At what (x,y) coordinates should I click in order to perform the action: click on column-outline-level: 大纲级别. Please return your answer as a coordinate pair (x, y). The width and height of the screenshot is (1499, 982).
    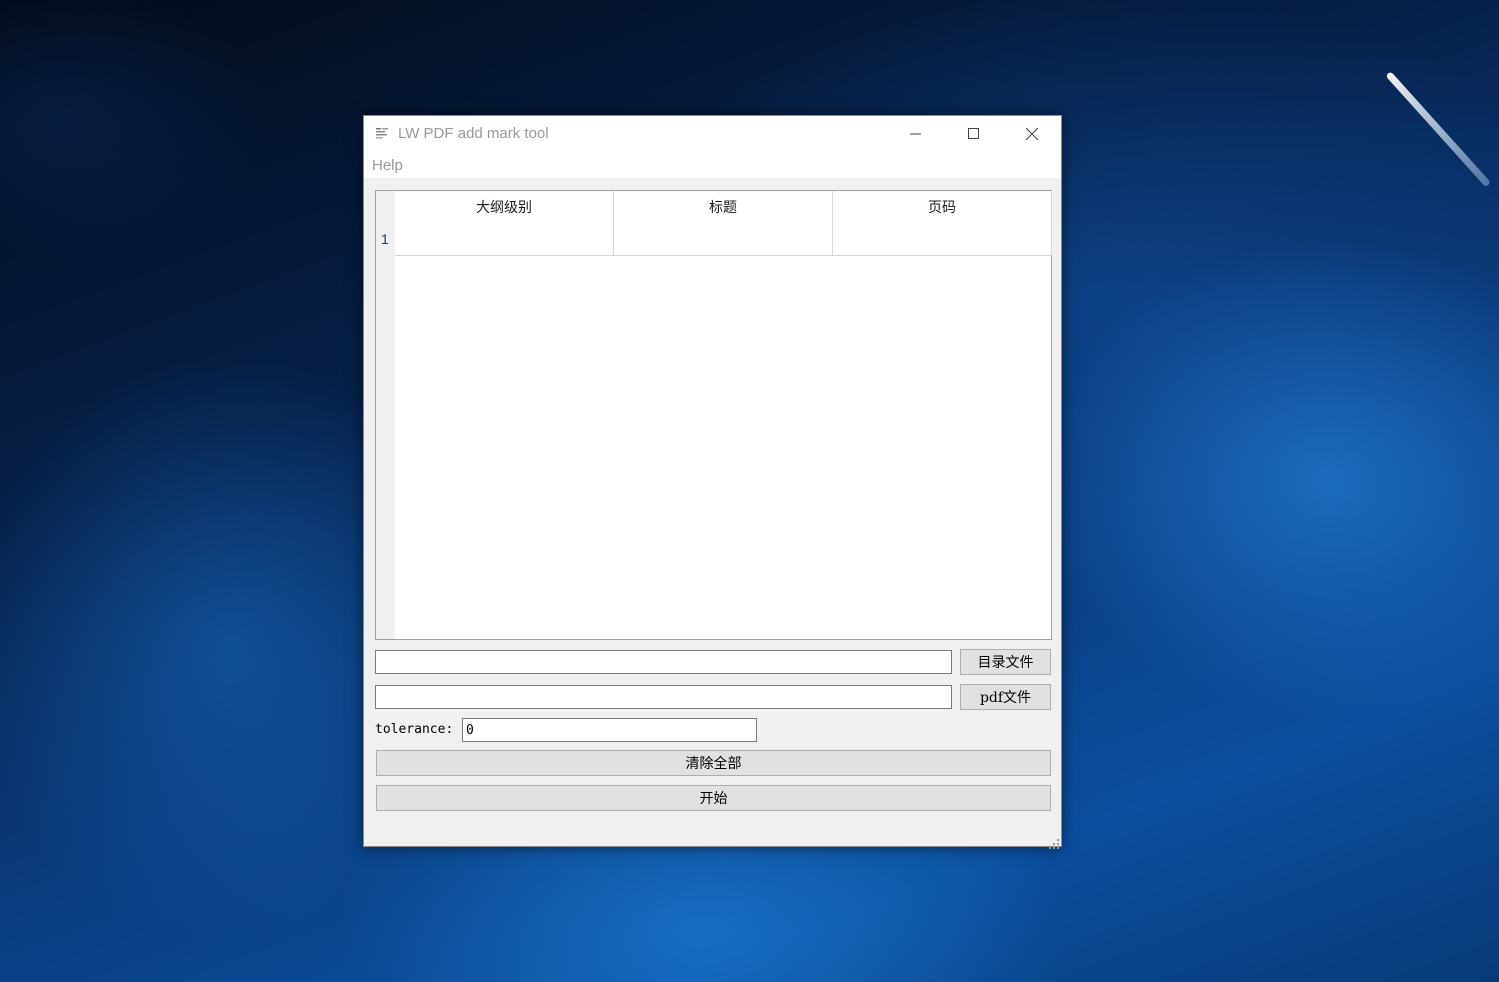
    Looking at the image, I should click on (504, 223).